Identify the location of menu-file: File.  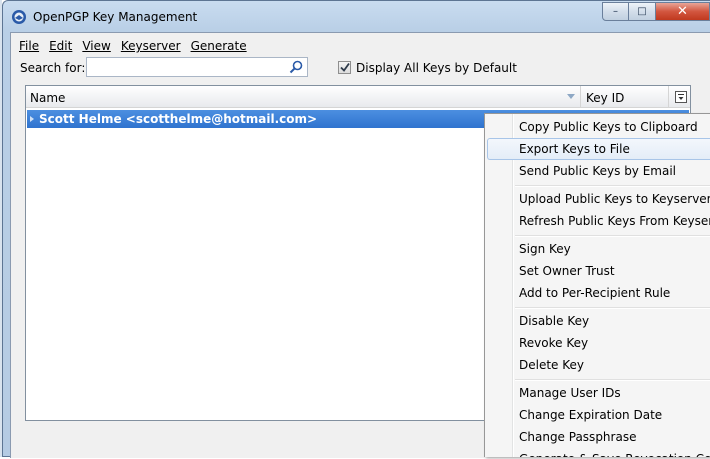
(27, 46).